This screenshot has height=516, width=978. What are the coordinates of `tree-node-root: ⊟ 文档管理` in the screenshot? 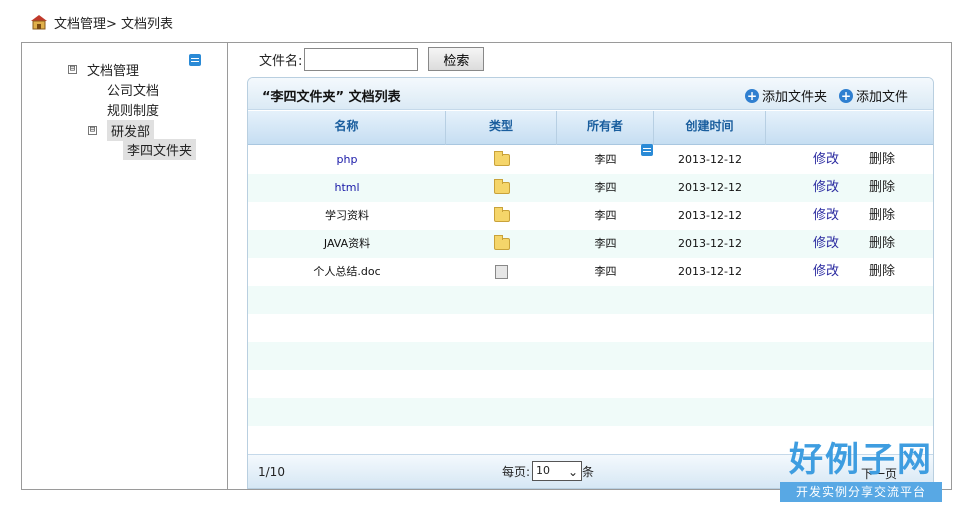 It's located at (103, 69).